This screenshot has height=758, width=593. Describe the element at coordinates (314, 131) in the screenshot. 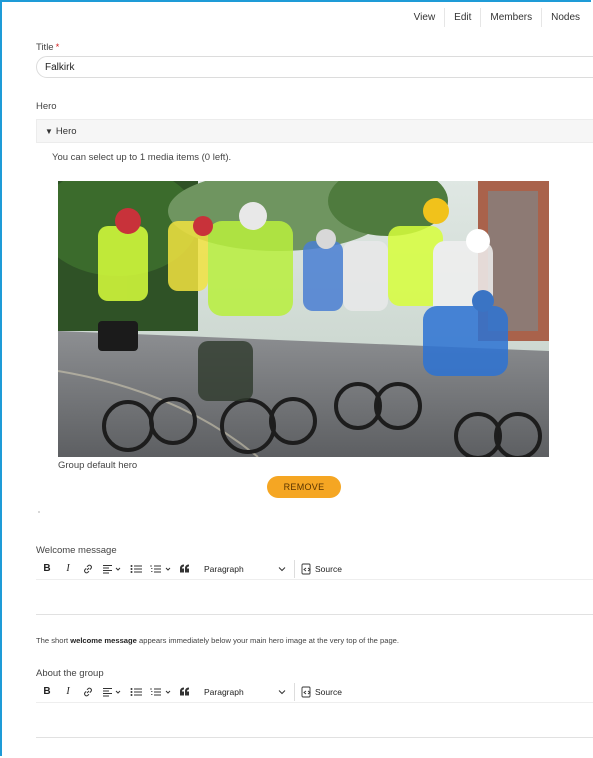

I see `hero-details-summary: ▼ Hero` at that location.